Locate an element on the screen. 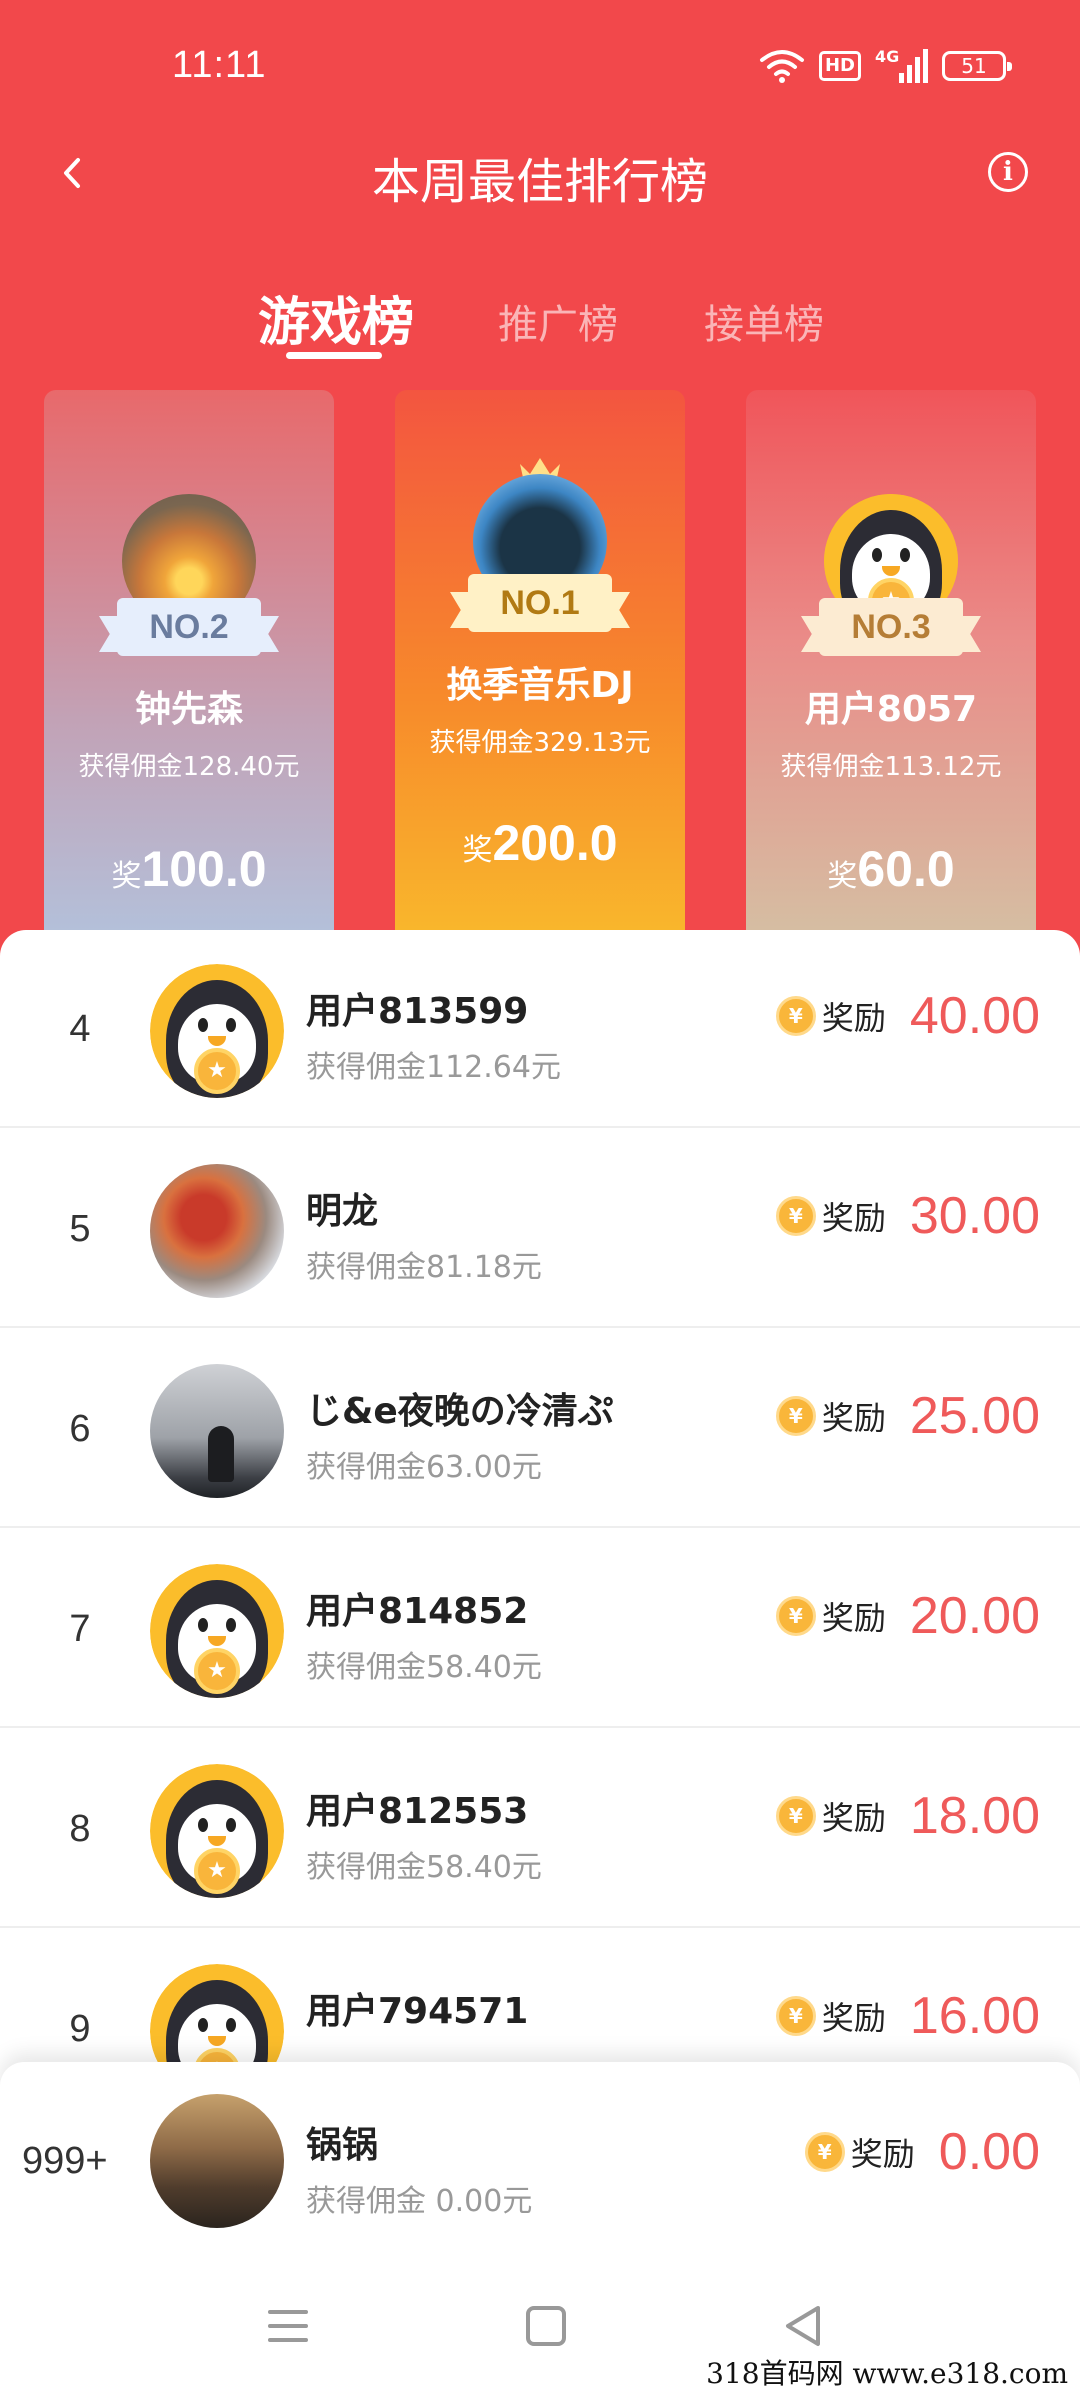  rank-number: 4 is located at coordinates (80, 1029).